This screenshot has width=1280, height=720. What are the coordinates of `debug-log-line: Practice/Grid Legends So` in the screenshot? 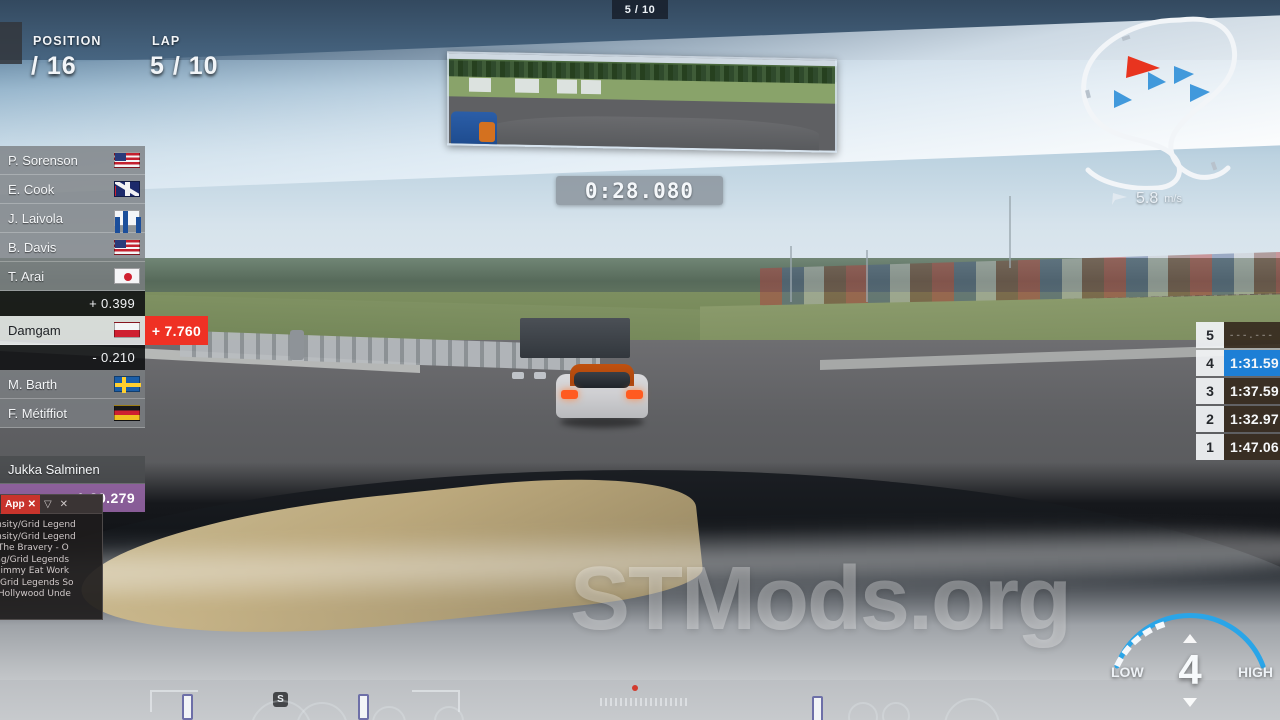 It's located at (37, 582).